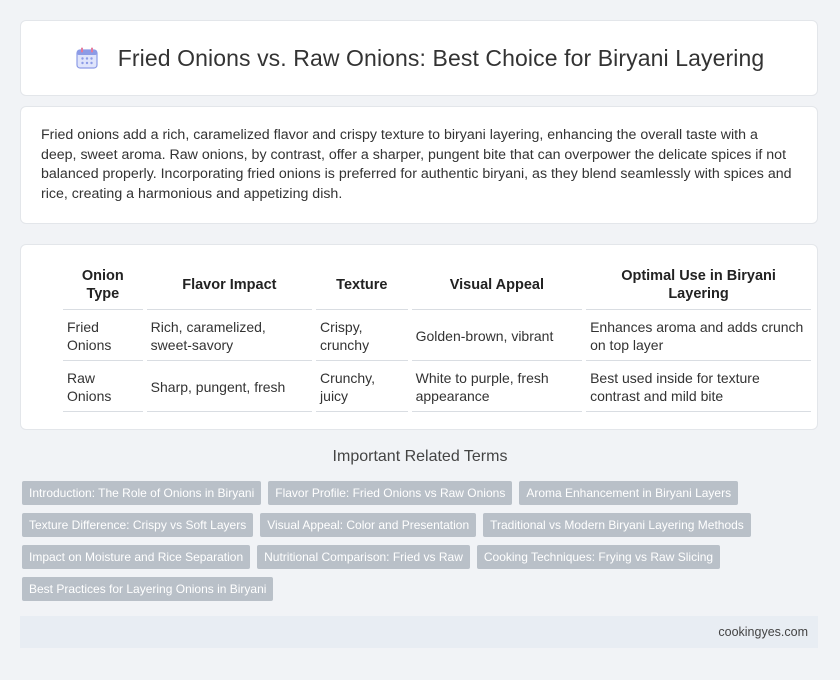  I want to click on header-optimal-use: Optimal Use in Biryani Layering, so click(698, 285).